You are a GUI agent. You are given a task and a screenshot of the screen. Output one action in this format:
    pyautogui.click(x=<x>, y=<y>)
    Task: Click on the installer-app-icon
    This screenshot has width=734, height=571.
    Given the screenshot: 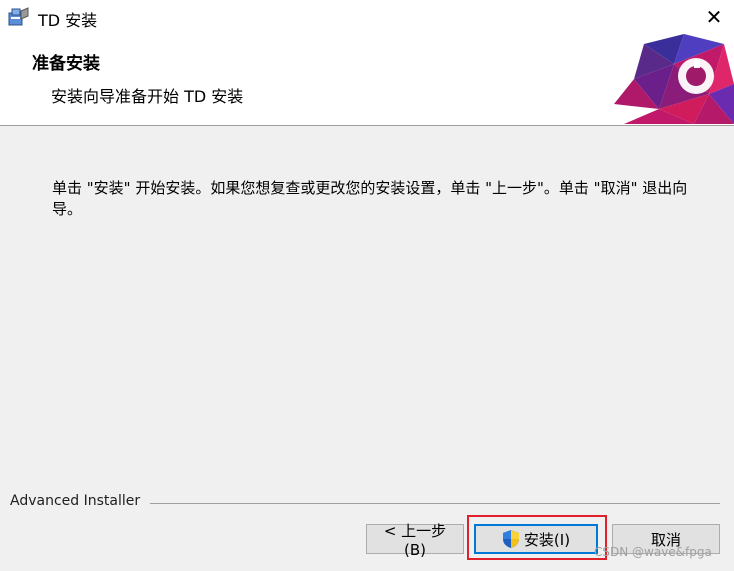 What is the action you would take?
    pyautogui.click(x=18, y=16)
    